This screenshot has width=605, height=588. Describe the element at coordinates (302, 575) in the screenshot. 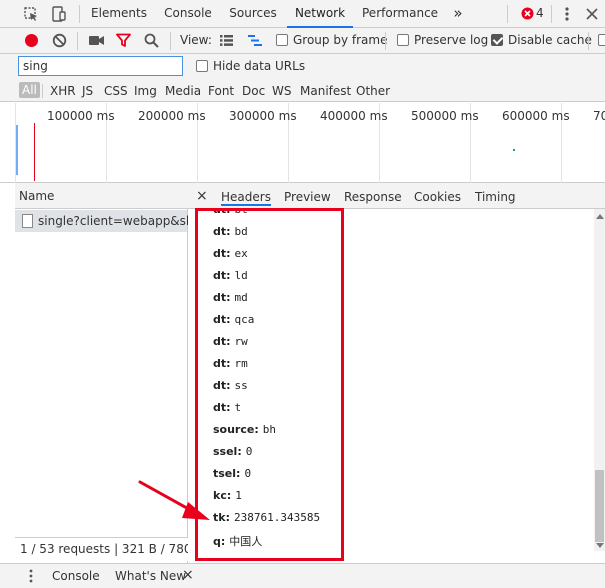

I see `console-drawer: Console What's New ×` at that location.